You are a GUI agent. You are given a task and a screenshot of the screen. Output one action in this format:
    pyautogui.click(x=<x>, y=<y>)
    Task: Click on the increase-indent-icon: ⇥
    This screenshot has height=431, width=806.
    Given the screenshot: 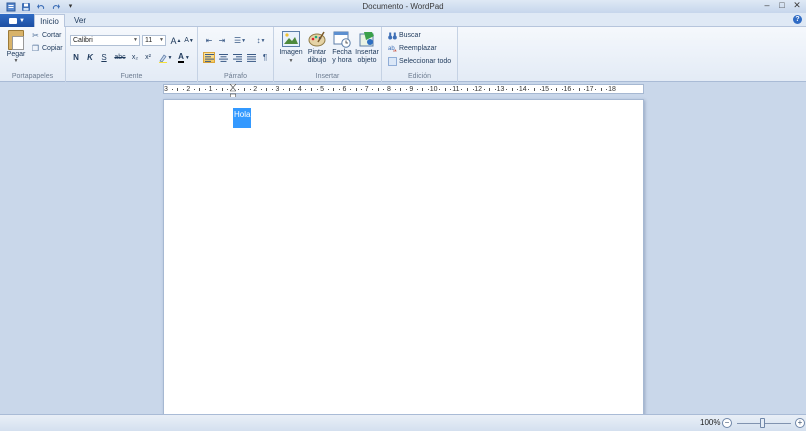 What is the action you would take?
    pyautogui.click(x=222, y=40)
    